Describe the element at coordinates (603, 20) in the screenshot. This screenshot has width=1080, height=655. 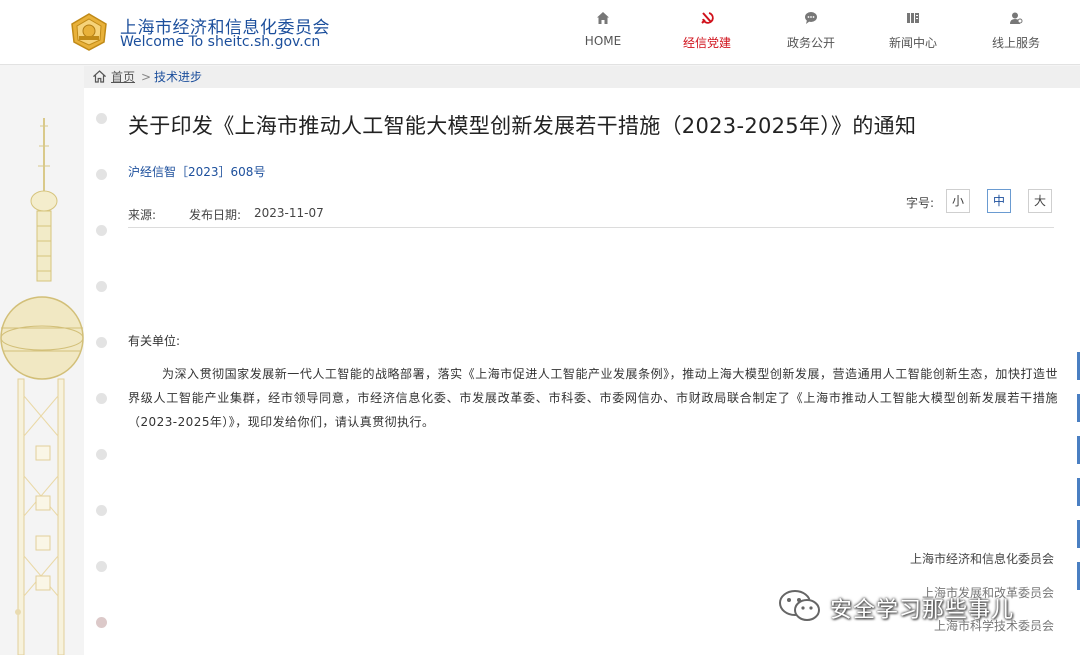
I see `home-icon` at that location.